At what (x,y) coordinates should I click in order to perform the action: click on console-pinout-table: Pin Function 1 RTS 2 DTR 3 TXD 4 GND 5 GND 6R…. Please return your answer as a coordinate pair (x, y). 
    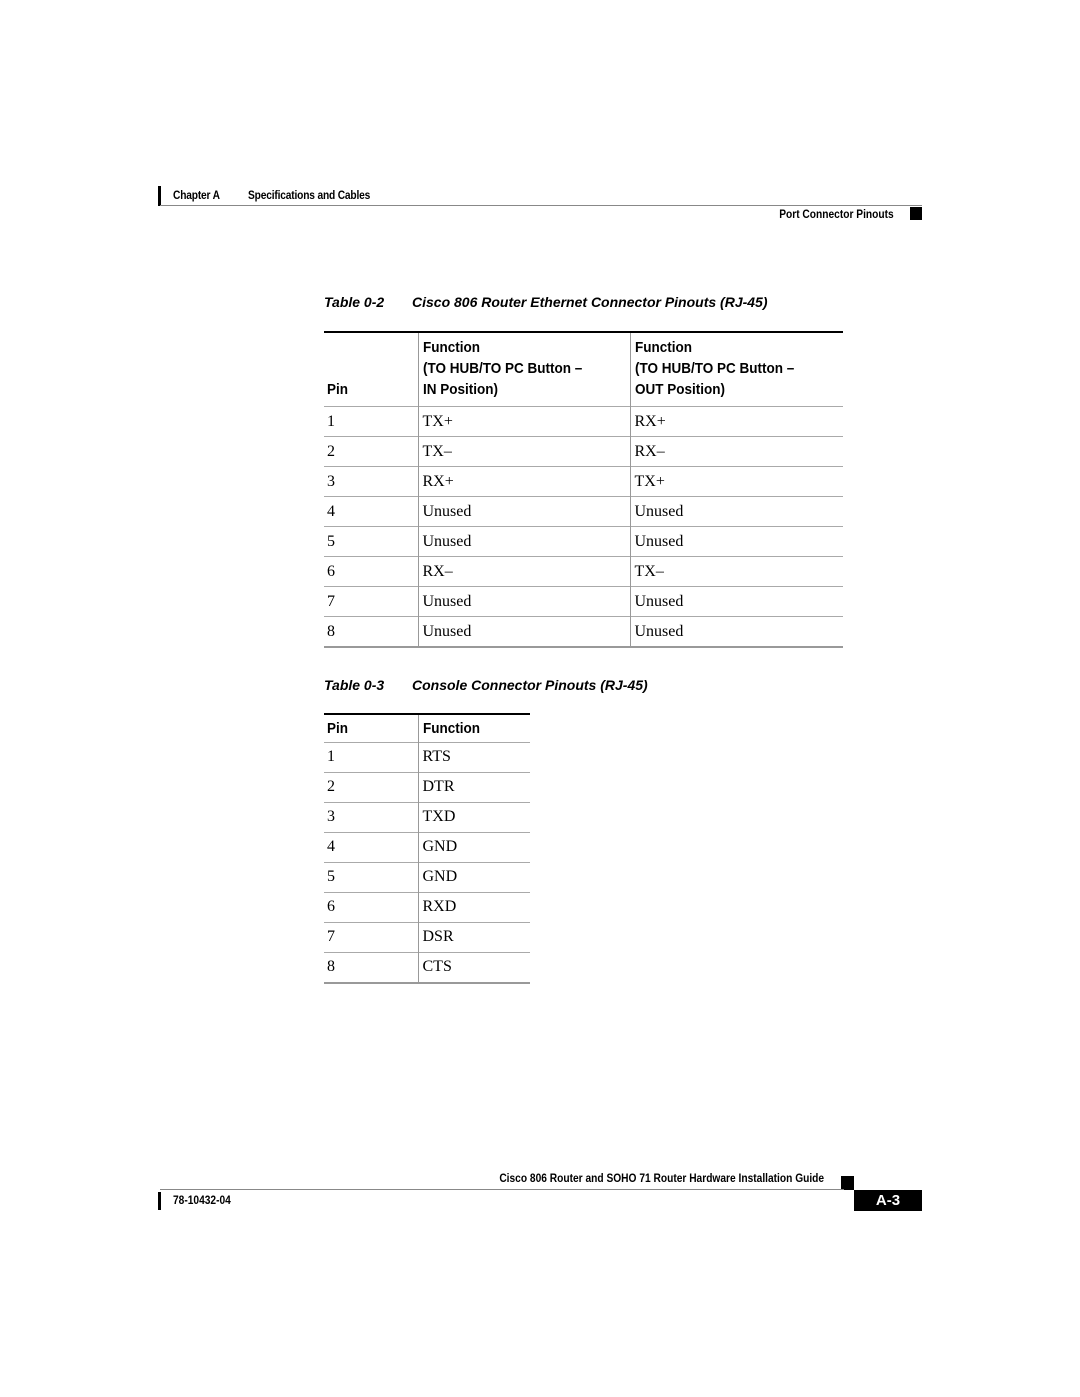
    Looking at the image, I should click on (427, 848).